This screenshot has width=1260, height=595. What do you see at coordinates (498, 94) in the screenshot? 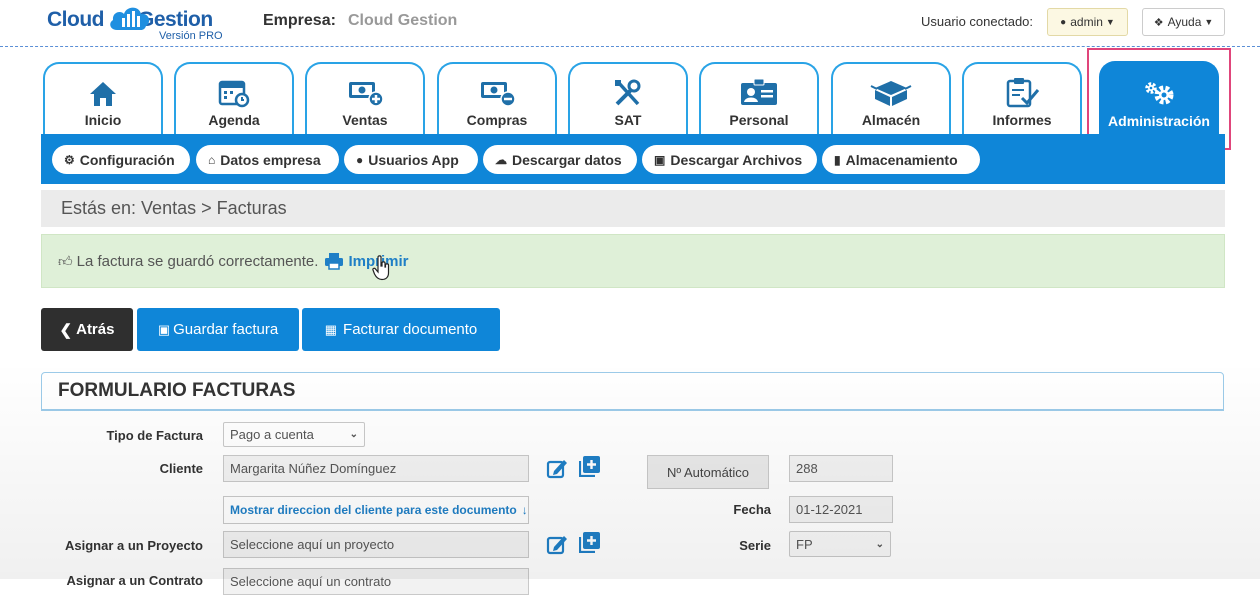
I see `money-minus-icon` at bounding box center [498, 94].